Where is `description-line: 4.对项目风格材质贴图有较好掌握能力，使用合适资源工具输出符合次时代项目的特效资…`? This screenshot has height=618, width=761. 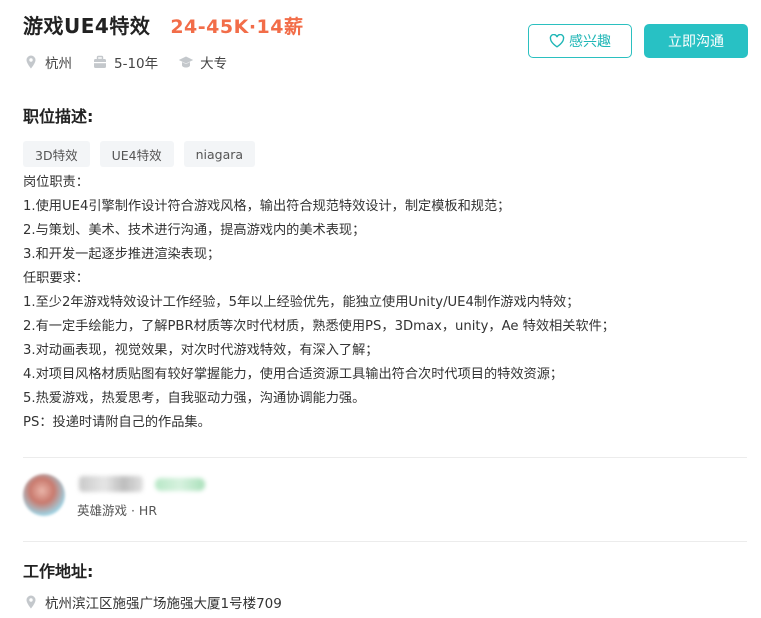 description-line: 4.对项目风格材质贴图有较好掌握能力，使用合适资源工具输出符合次时代项目的特效资… is located at coordinates (293, 374).